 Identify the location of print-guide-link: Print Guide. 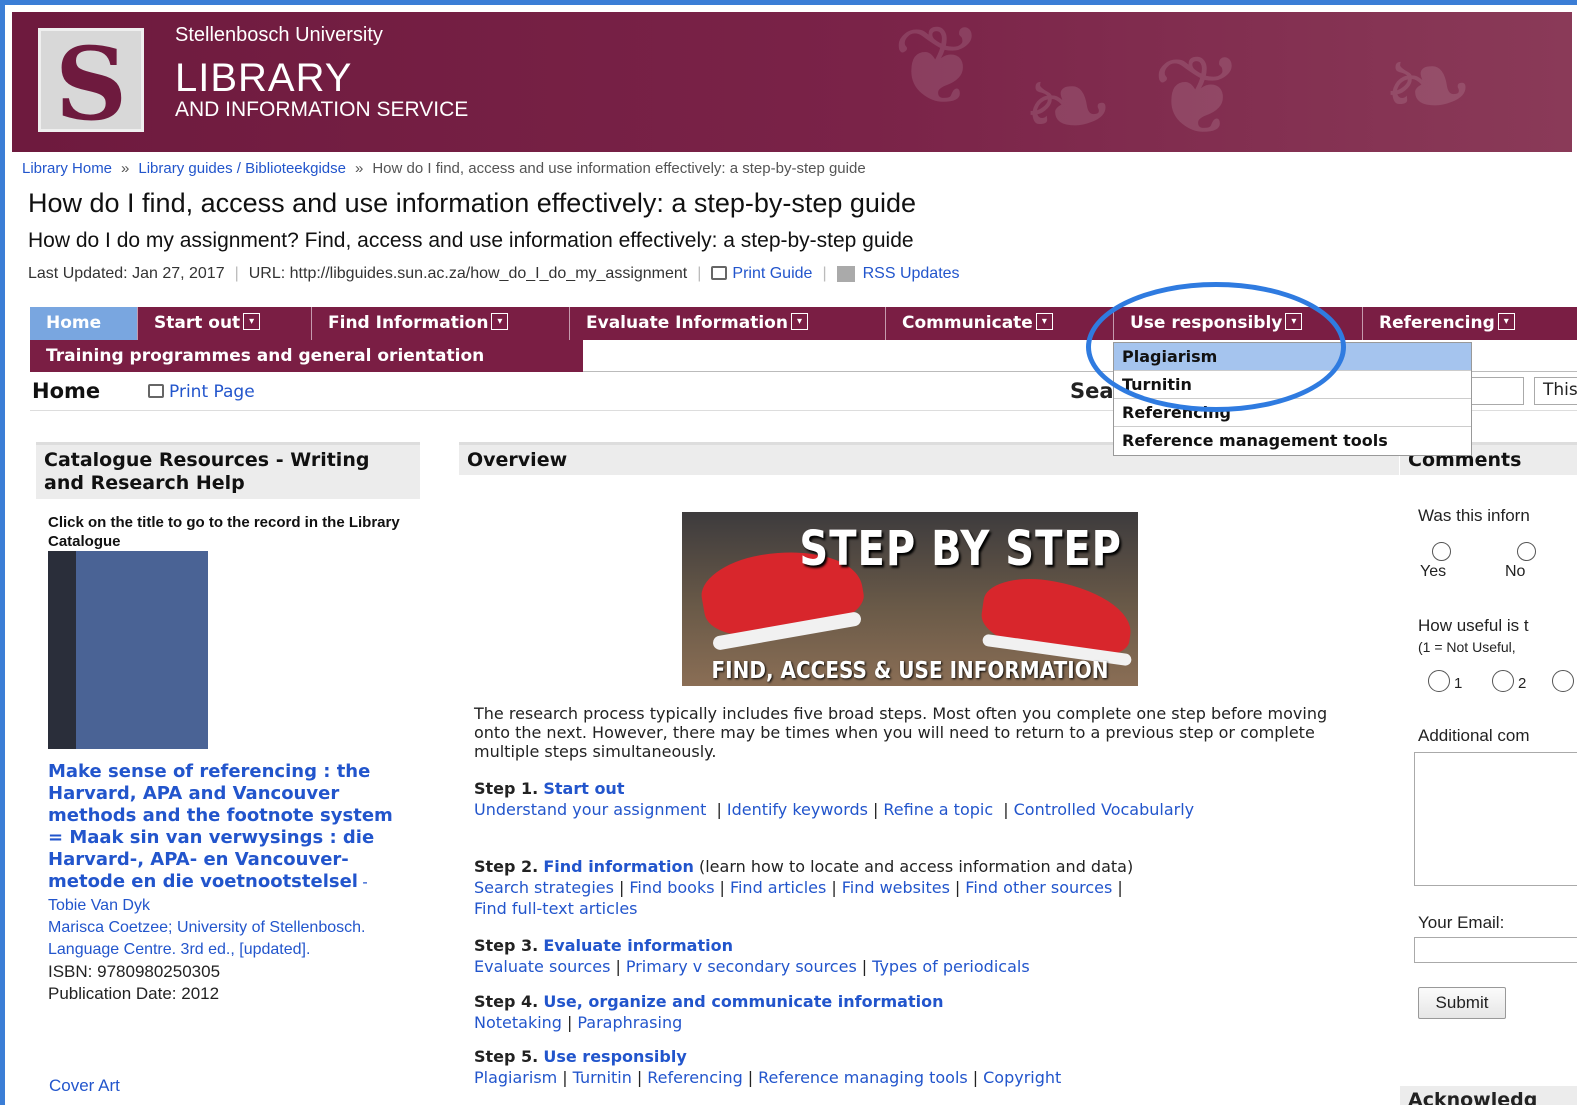
(761, 273).